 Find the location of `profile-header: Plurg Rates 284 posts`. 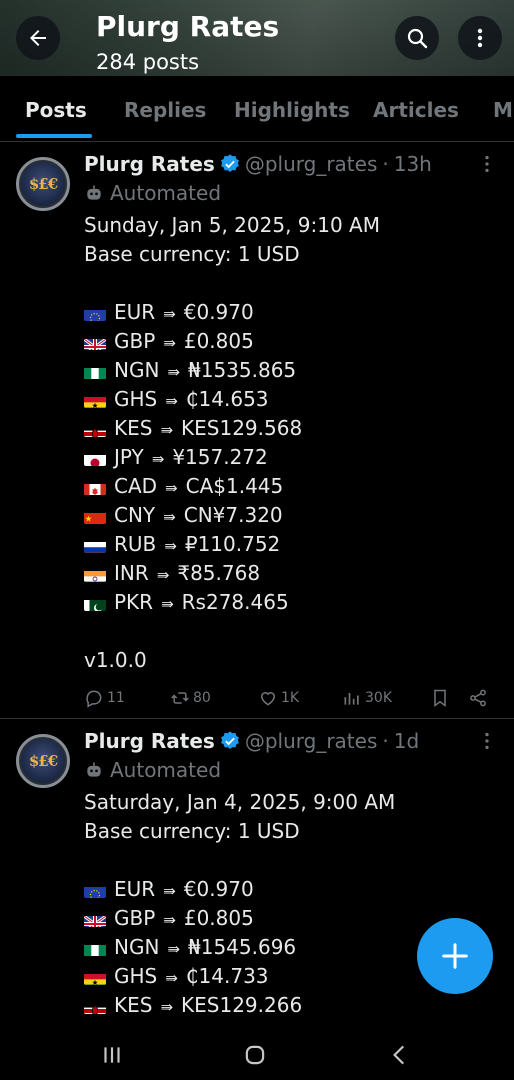

profile-header: Plurg Rates 284 posts is located at coordinates (257, 38).